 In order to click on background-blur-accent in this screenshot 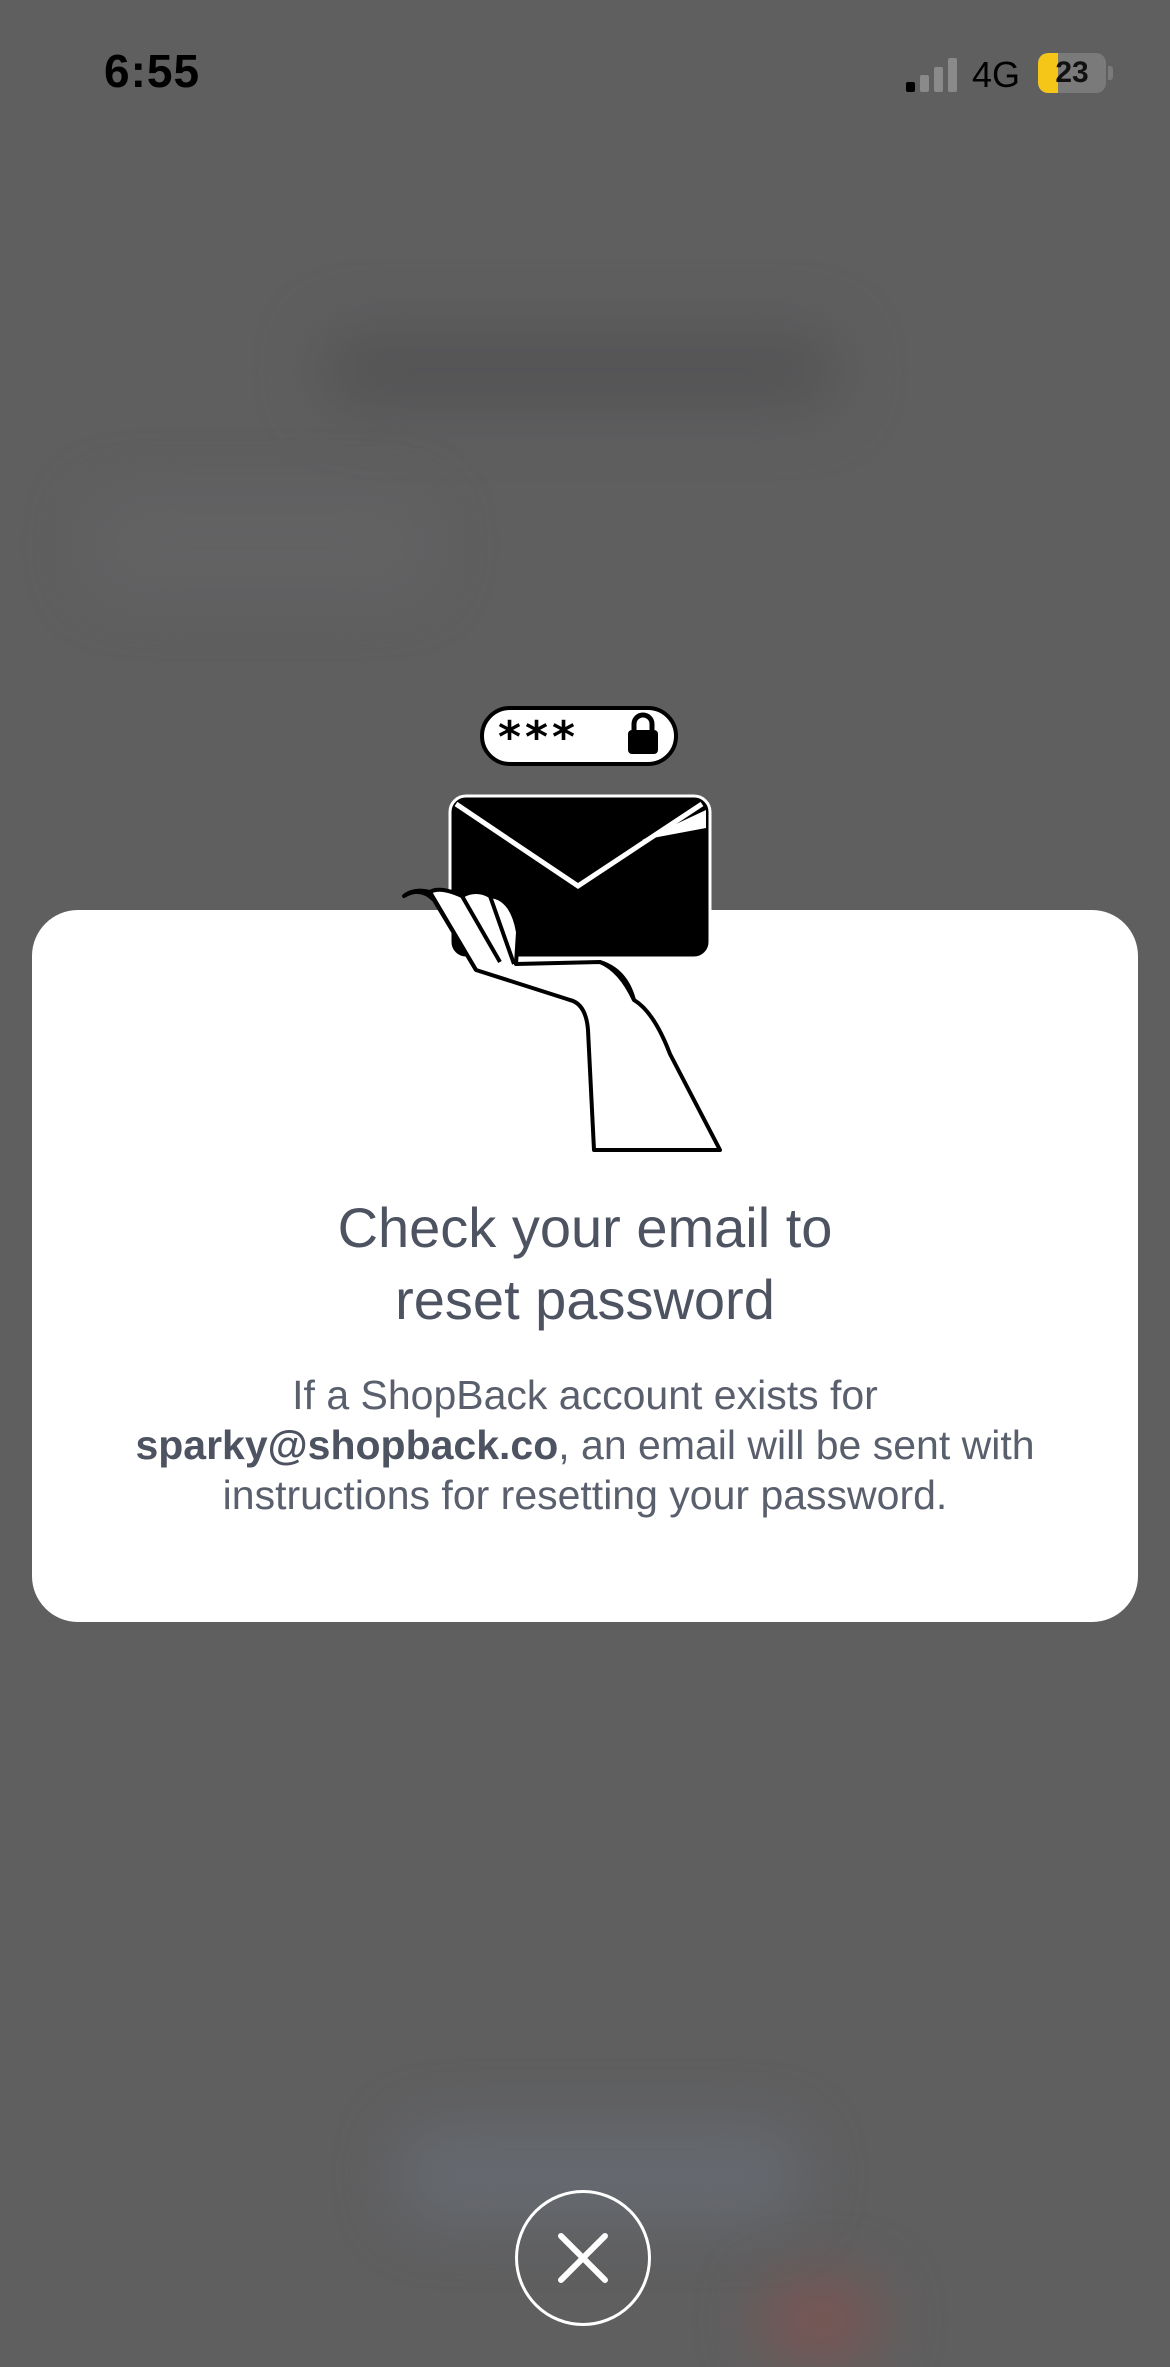, I will do `click(820, 2320)`.